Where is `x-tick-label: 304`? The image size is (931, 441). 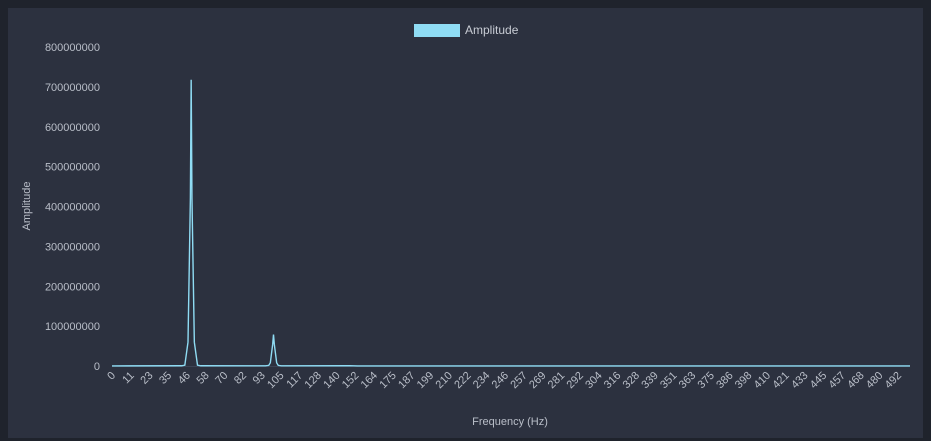
x-tick-label: 304 is located at coordinates (593, 380).